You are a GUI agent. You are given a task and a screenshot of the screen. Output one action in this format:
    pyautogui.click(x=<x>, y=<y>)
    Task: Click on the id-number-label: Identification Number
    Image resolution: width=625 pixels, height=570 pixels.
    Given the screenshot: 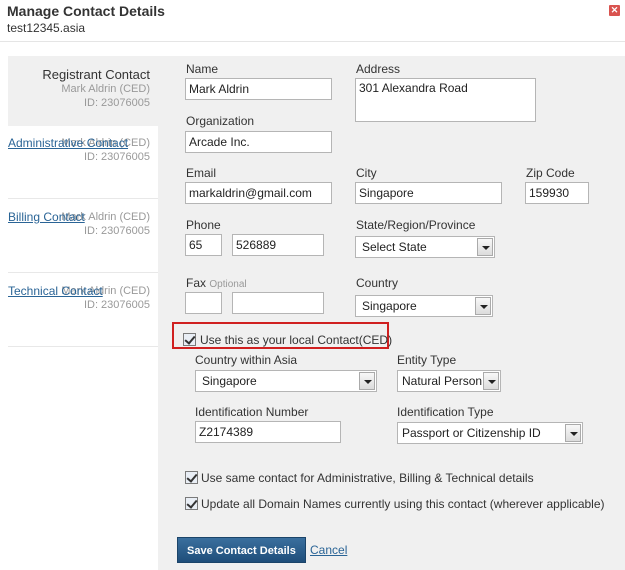 What is the action you would take?
    pyautogui.click(x=252, y=412)
    